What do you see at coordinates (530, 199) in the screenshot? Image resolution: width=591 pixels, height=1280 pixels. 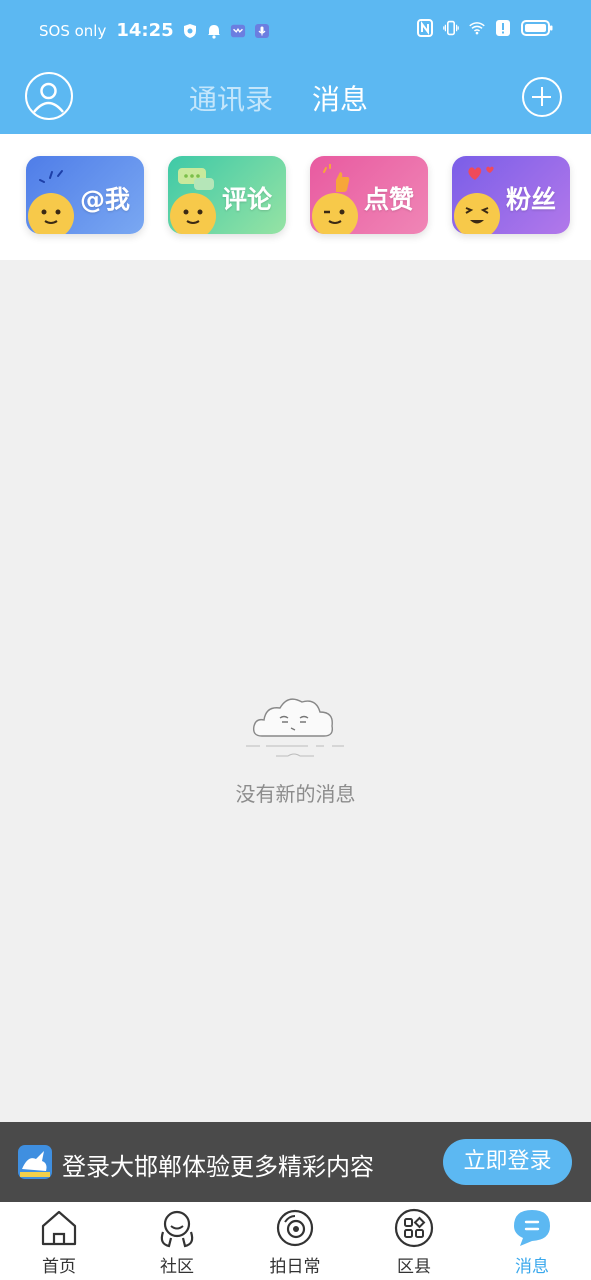 I see `fans-label: 粉丝` at bounding box center [530, 199].